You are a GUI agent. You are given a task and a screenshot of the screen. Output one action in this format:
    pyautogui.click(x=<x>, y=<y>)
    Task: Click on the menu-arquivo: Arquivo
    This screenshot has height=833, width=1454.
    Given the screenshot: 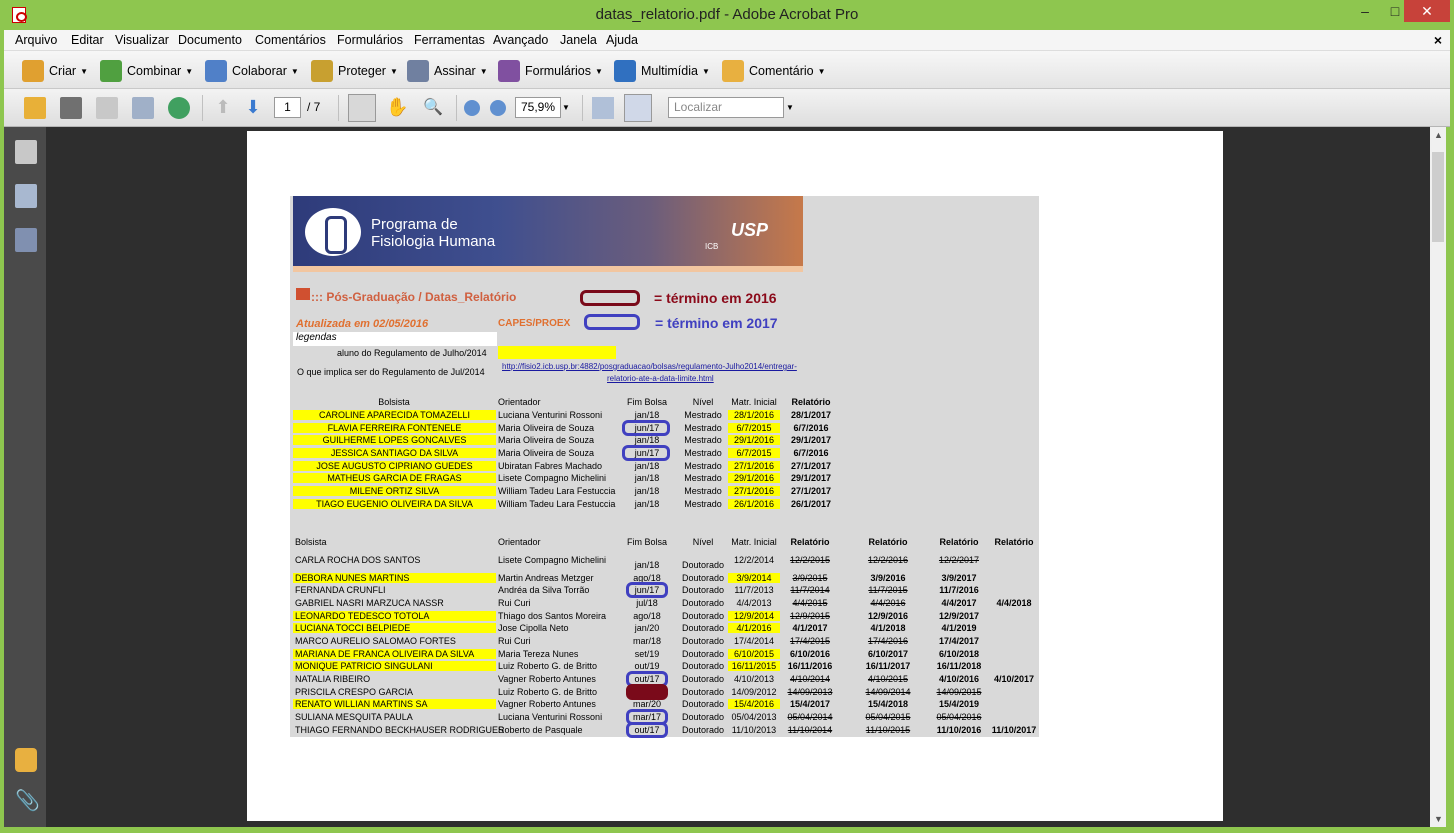 What is the action you would take?
    pyautogui.click(x=36, y=40)
    